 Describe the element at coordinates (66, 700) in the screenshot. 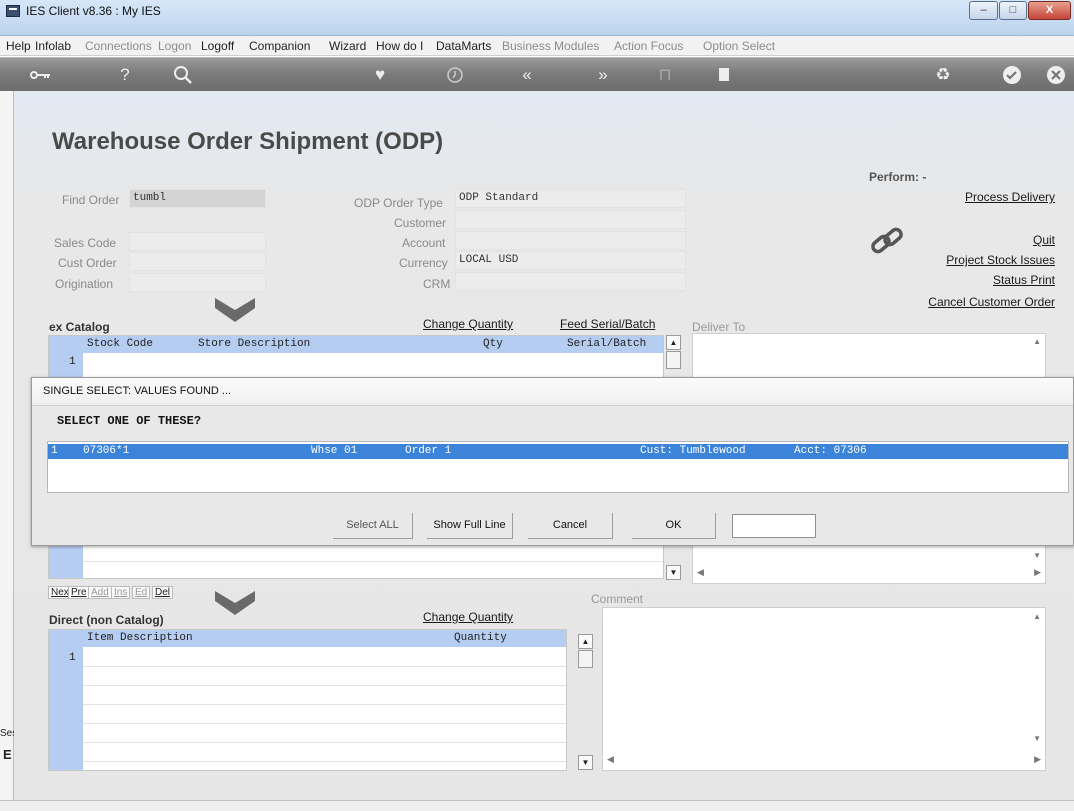

I see `direct-row-gutter` at that location.